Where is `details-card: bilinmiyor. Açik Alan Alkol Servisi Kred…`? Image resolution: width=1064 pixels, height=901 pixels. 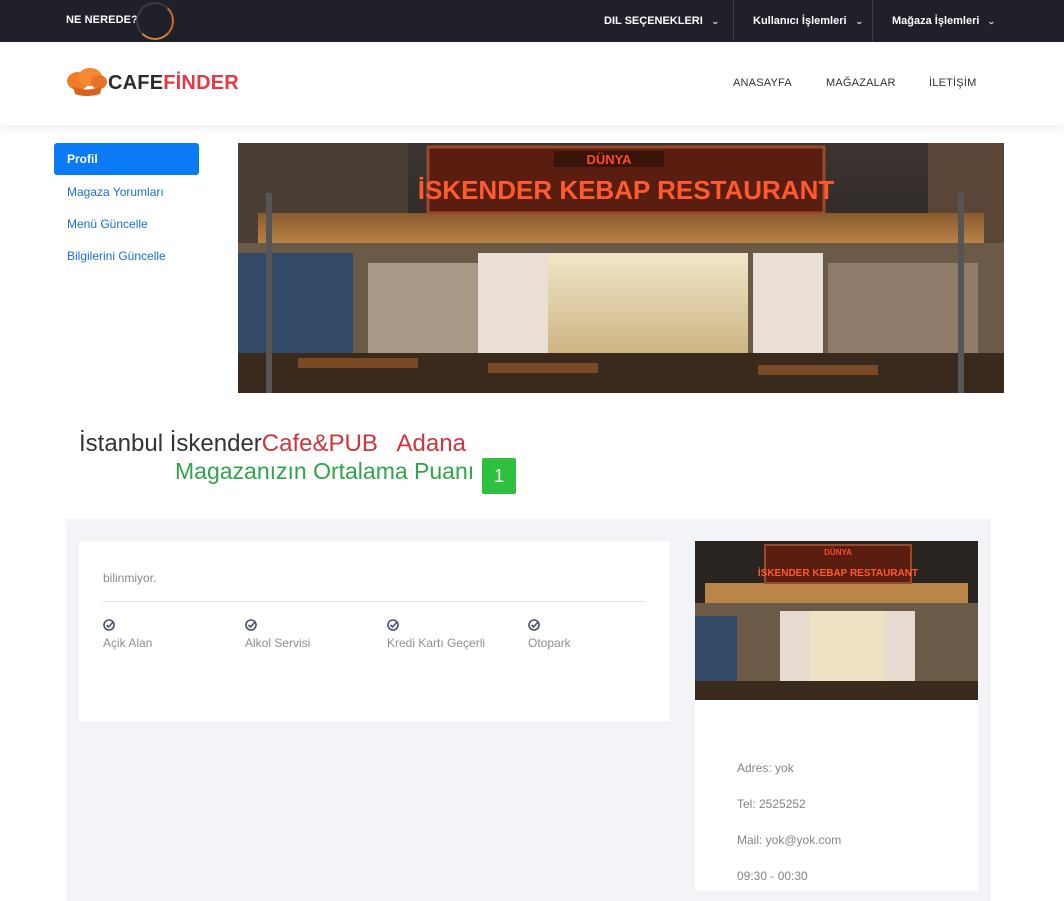
details-card: bilinmiyor. Açik Alan Alkol Servisi Kred… is located at coordinates (374, 631).